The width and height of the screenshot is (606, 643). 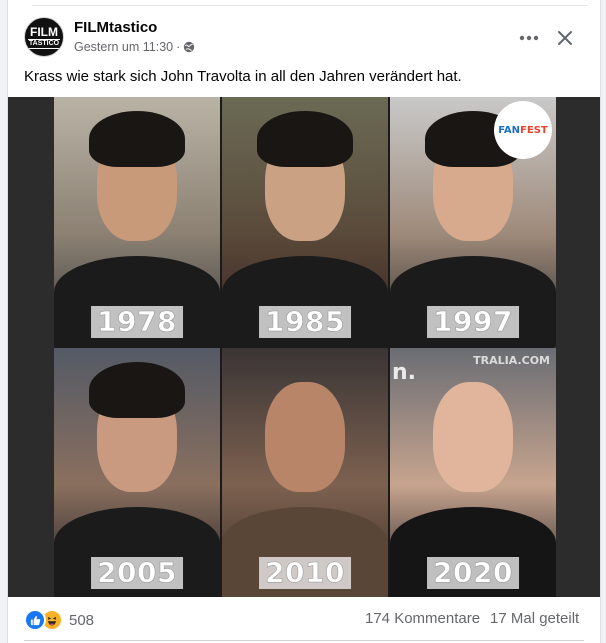 I want to click on year-label: 1978, so click(x=137, y=321).